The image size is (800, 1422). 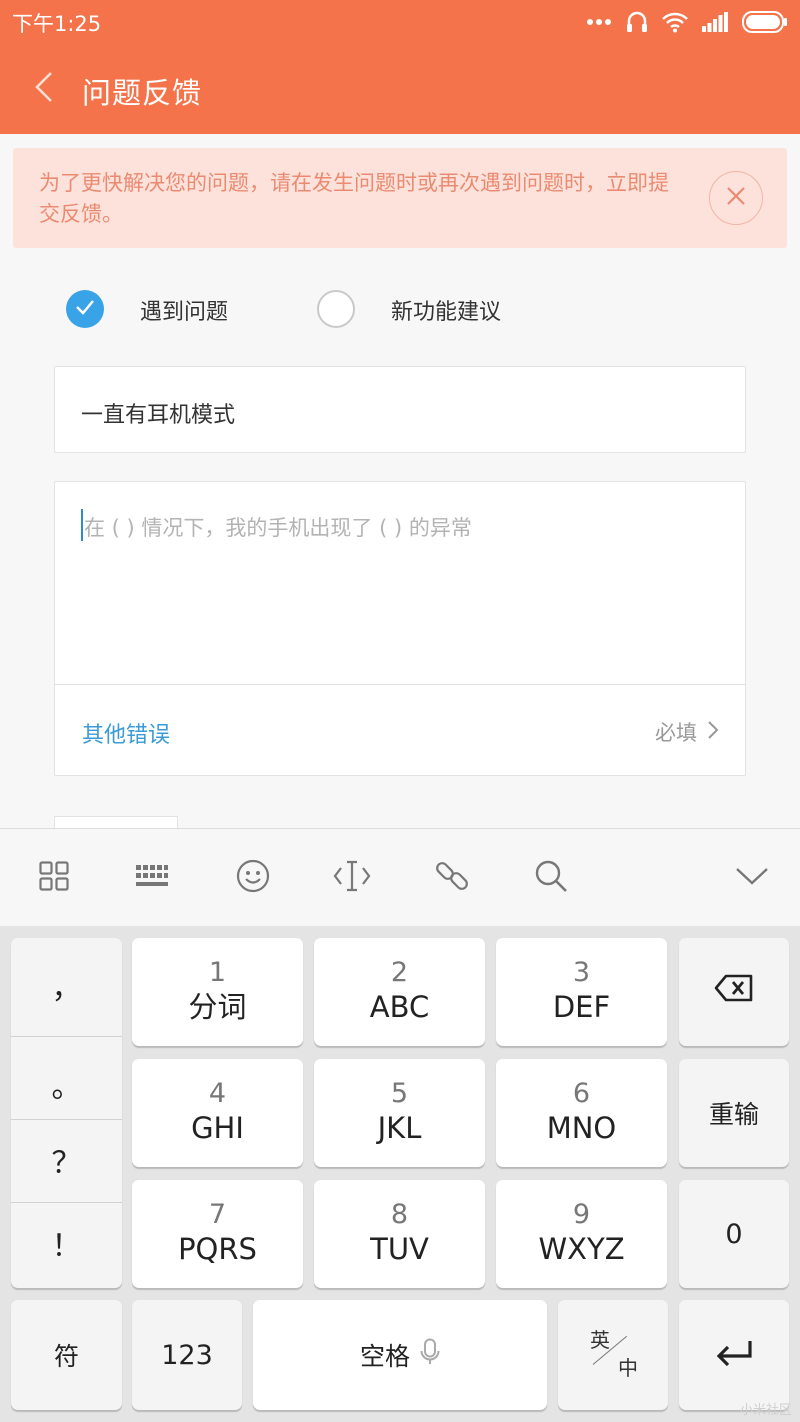 I want to click on key-4: 4 GHI, so click(x=217, y=1113).